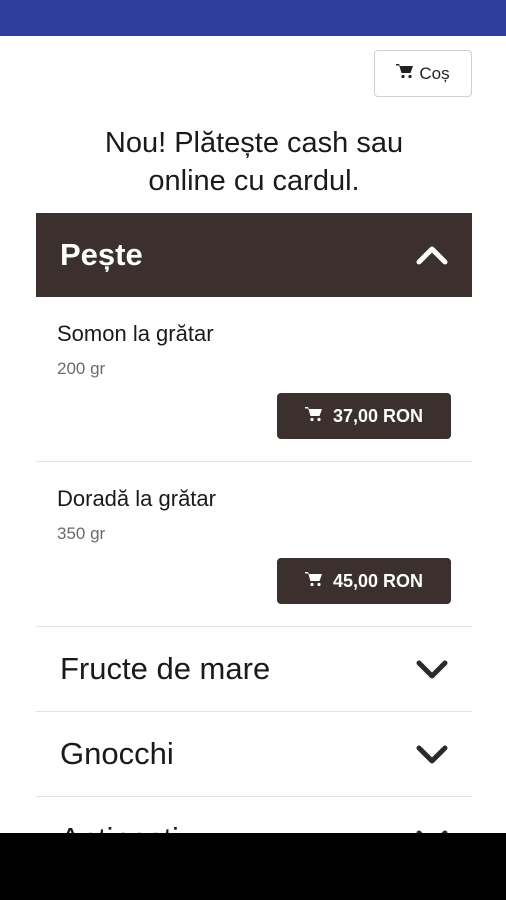  I want to click on category-header-antipasti: Antipasti, so click(254, 815).